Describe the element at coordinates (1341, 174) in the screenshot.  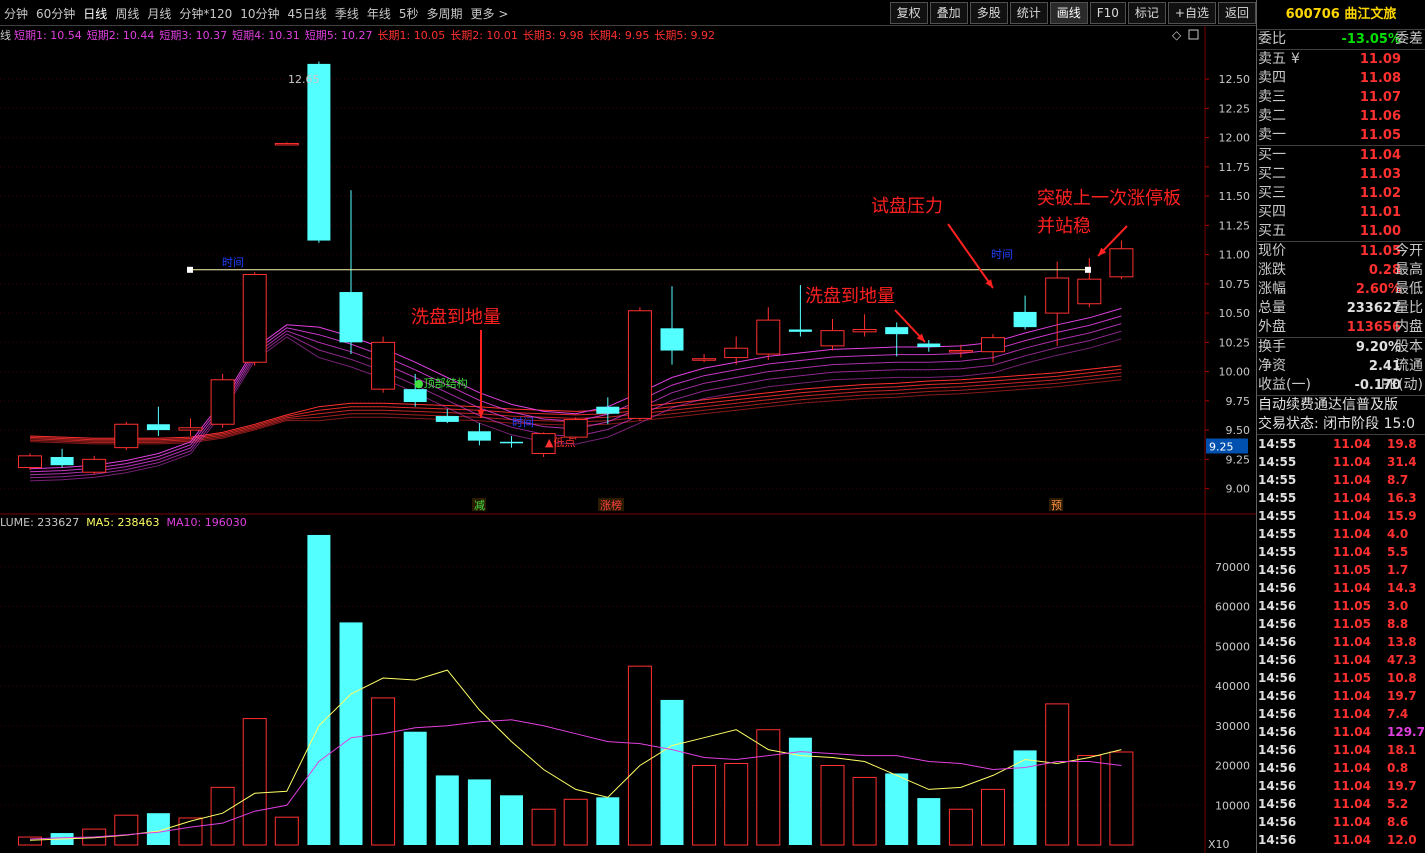
I see `bid-row: 买二 11.03` at that location.